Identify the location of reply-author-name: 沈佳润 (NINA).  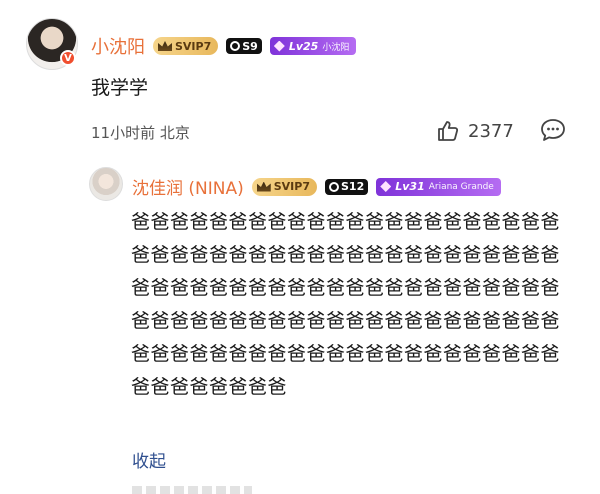
(188, 186).